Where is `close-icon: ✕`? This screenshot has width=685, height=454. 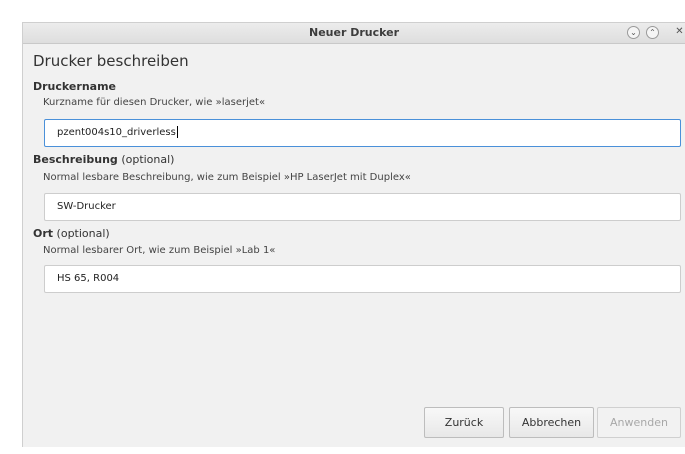
close-icon: ✕ is located at coordinates (679, 31).